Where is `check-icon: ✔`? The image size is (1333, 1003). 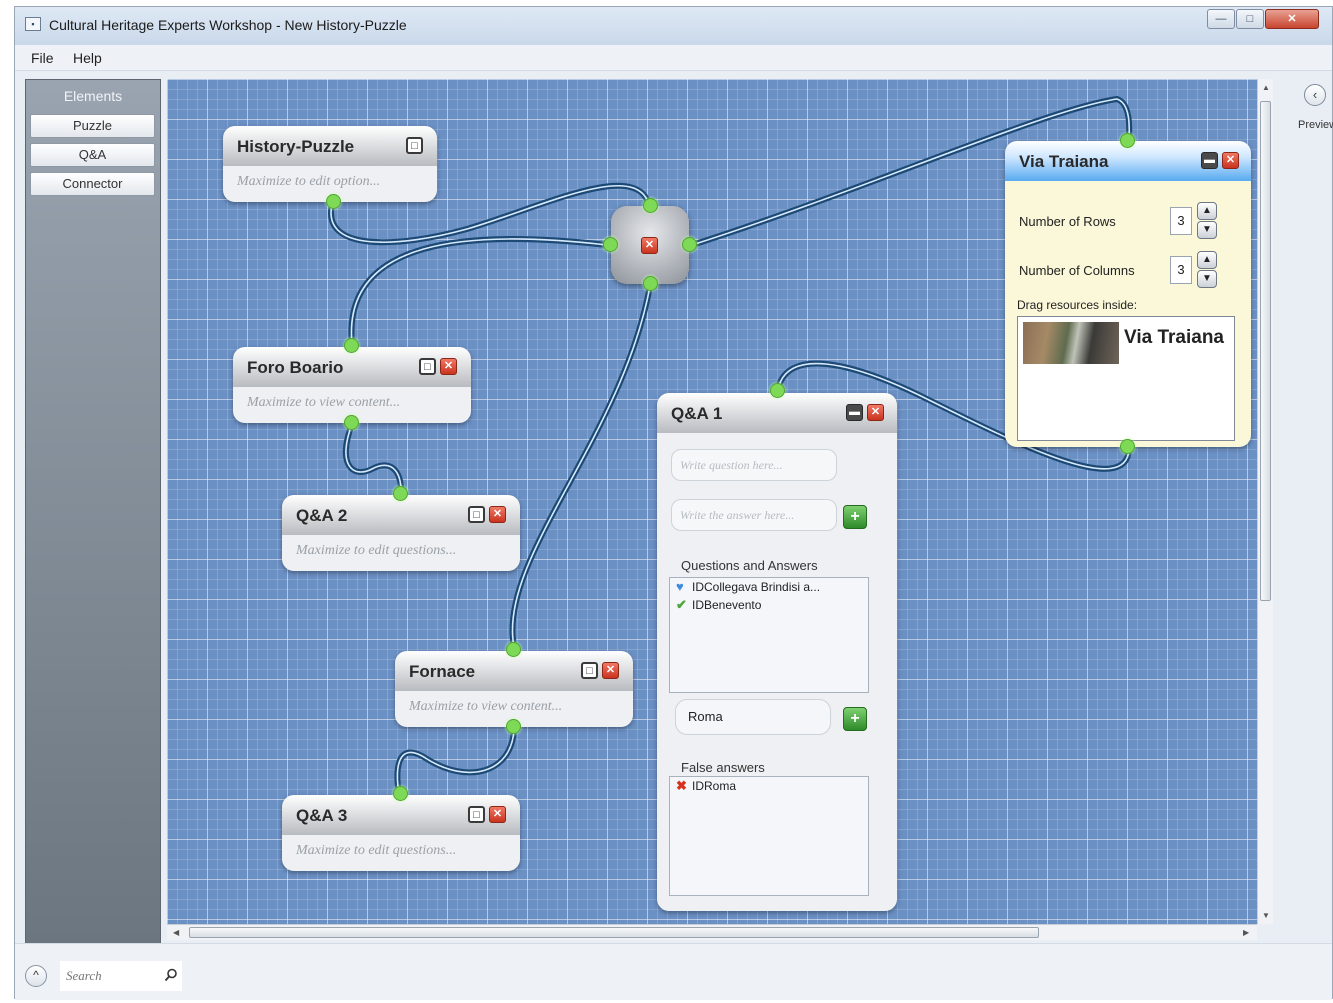
check-icon: ✔ is located at coordinates (681, 604).